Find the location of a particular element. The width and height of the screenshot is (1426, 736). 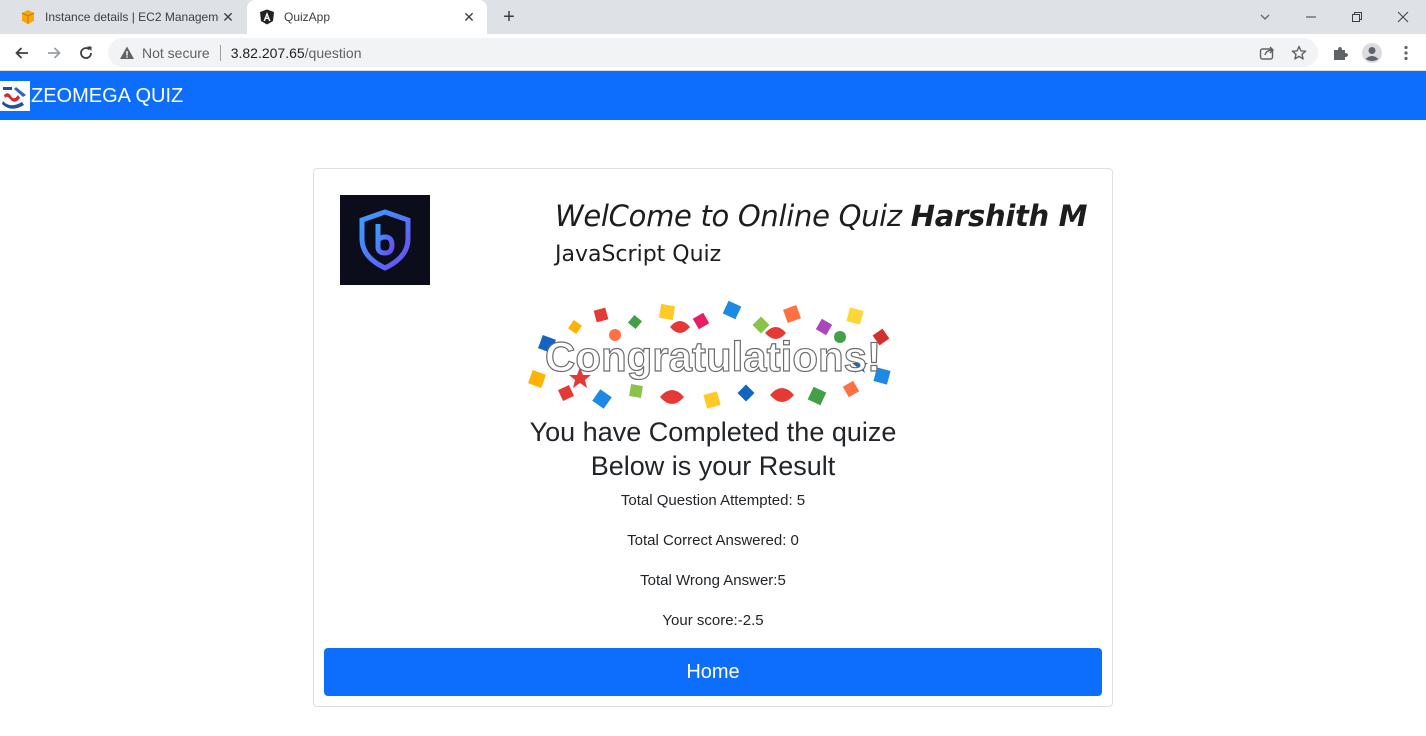

new-tab-button: + is located at coordinates (509, 18).